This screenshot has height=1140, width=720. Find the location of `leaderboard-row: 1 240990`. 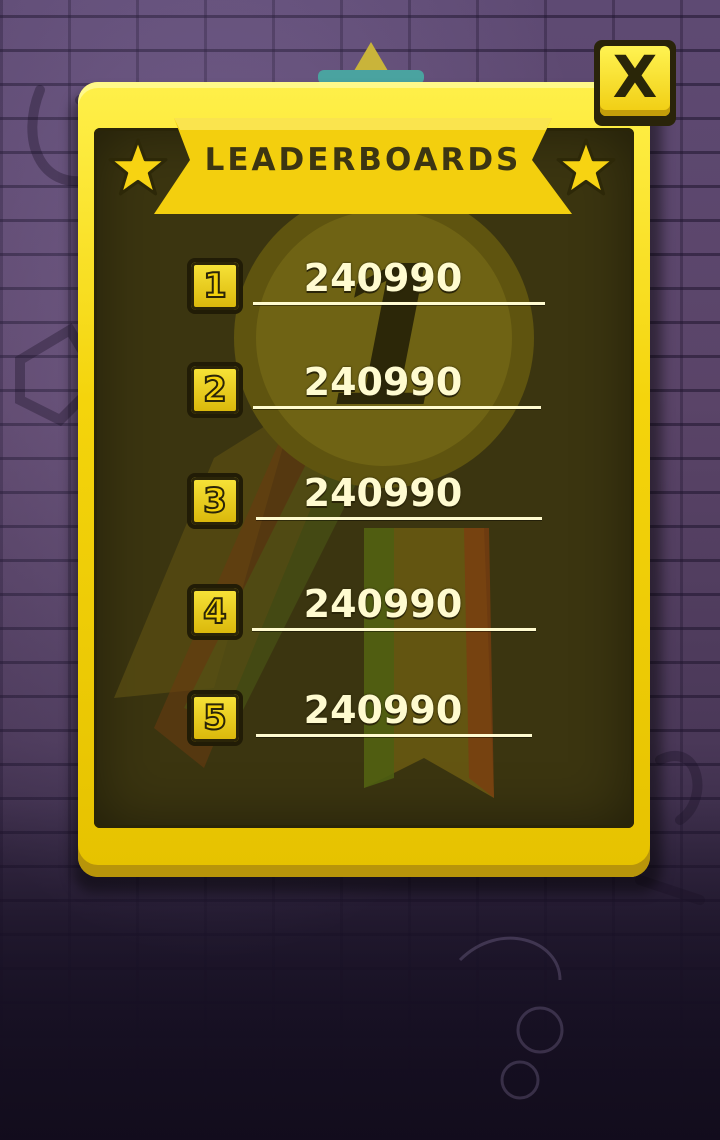

leaderboard-row: 1 240990 is located at coordinates (360, 292).